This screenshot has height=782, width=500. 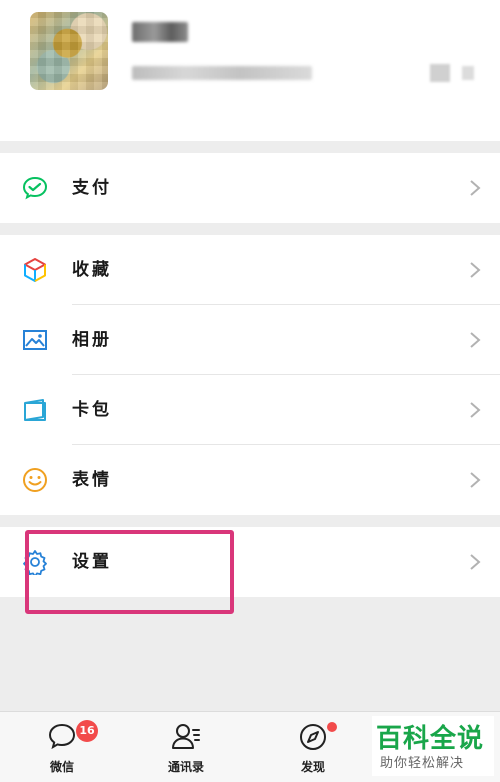 What do you see at coordinates (92, 270) in the screenshot?
I see `menu-item-label: 收藏` at bounding box center [92, 270].